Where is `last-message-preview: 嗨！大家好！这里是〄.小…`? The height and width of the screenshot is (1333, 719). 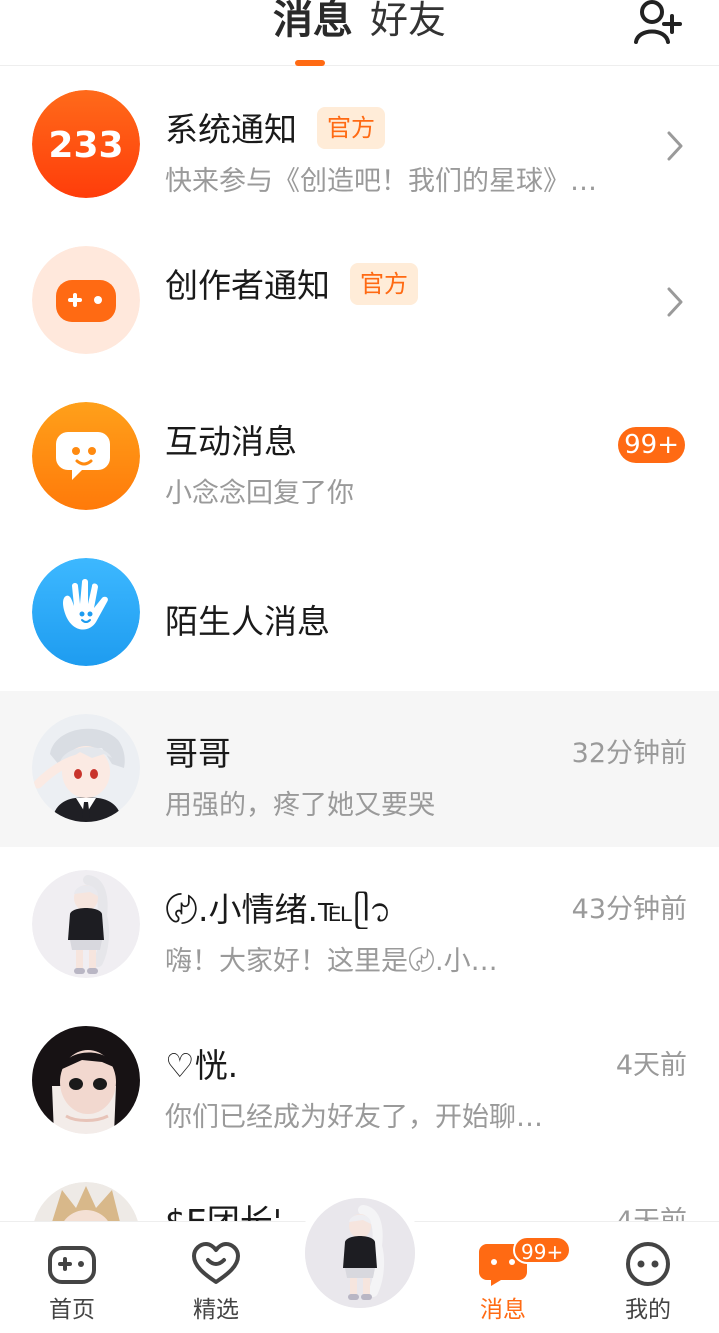 last-message-preview: 嗨！大家好！这里是〄.小… is located at coordinates (331, 961).